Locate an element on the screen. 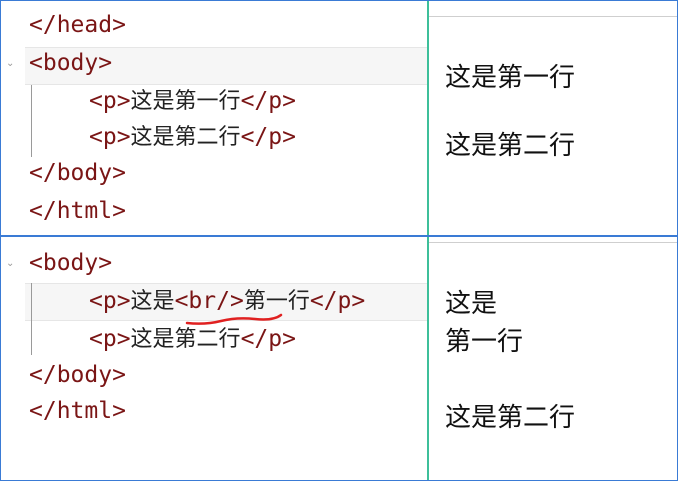  preview-line-1b: 第一行 is located at coordinates (484, 342).